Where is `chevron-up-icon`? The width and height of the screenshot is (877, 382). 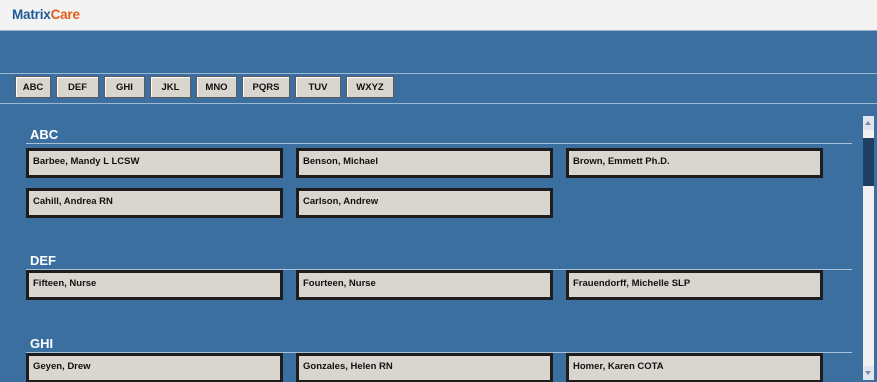
chevron-up-icon is located at coordinates (868, 123).